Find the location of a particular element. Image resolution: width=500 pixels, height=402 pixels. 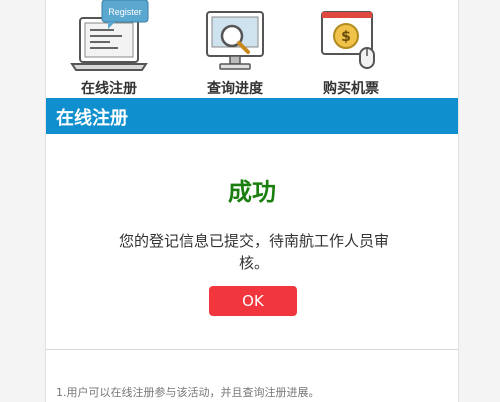

register-badge-text: Register is located at coordinates (125, 12).